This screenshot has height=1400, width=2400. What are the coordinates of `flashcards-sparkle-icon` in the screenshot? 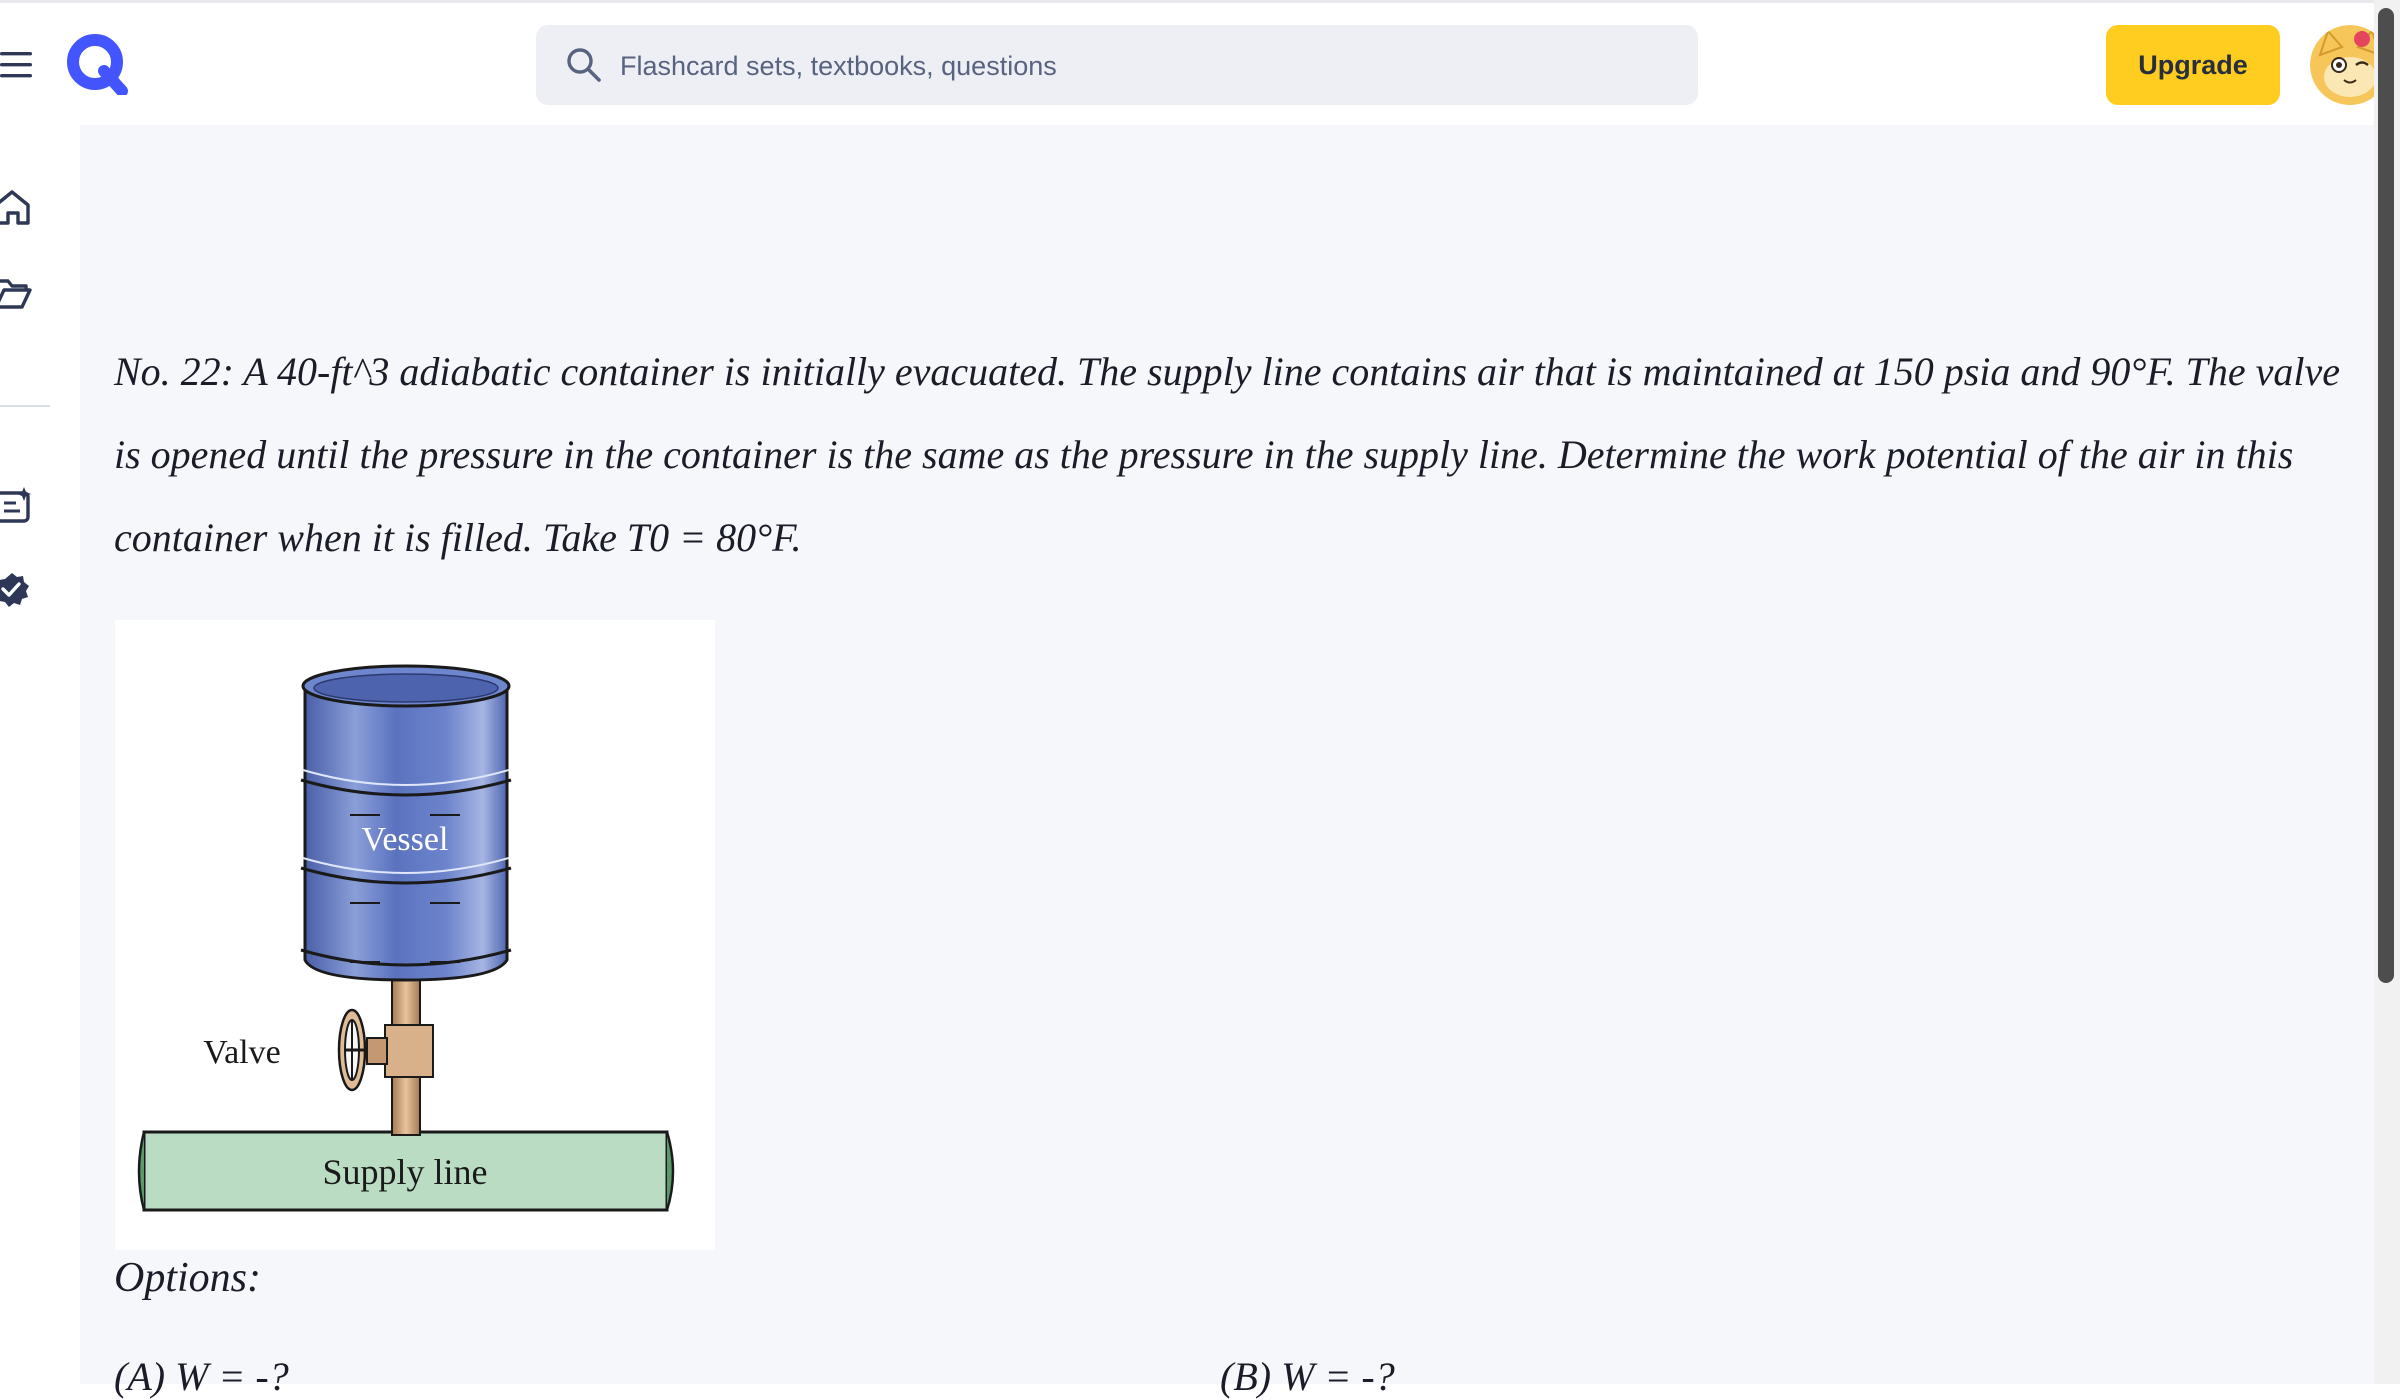 It's located at (17, 505).